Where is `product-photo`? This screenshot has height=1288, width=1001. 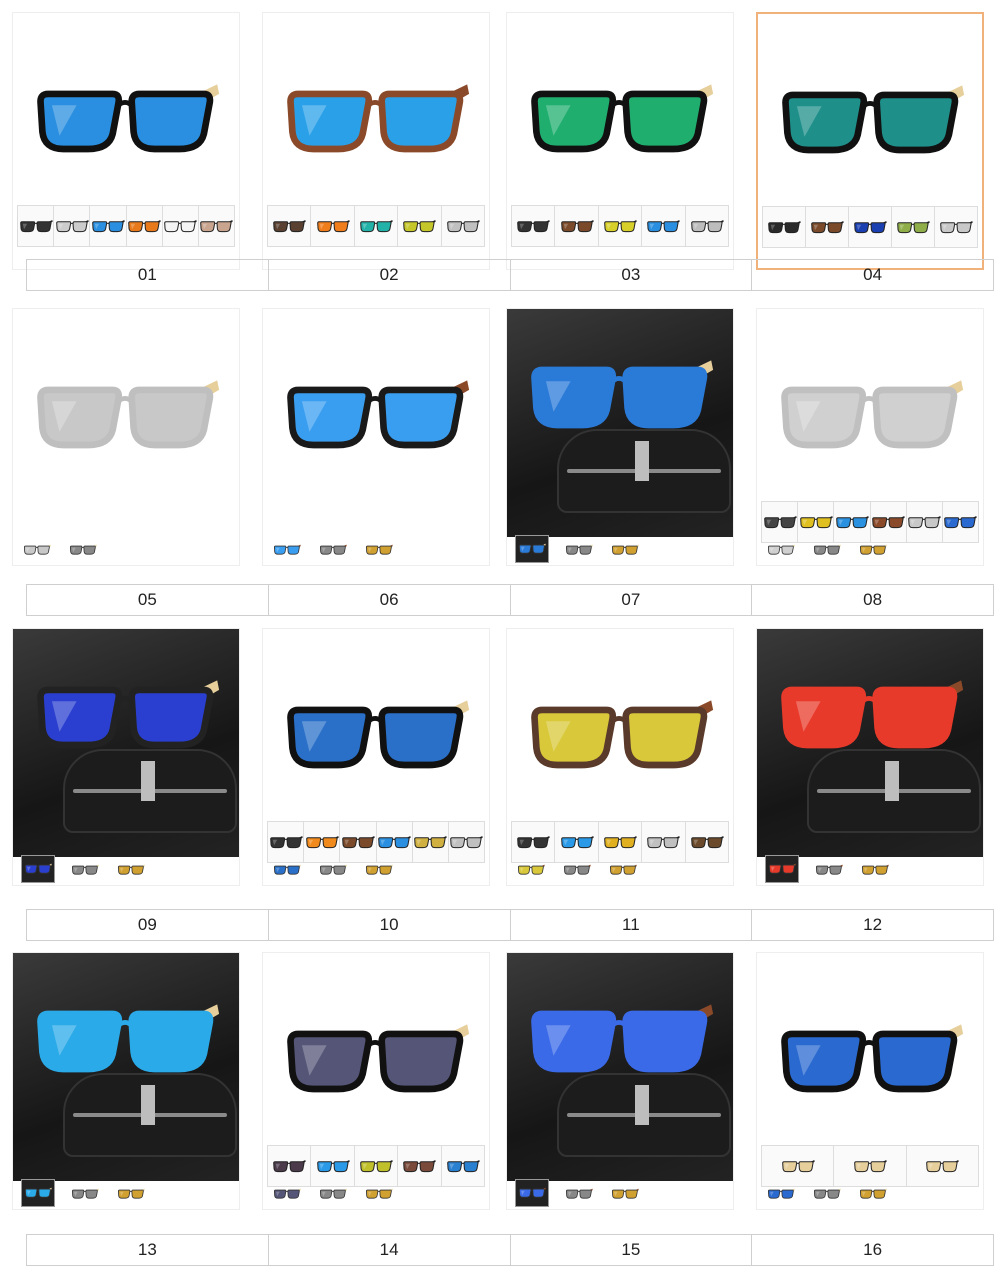
product-photo is located at coordinates (126, 403).